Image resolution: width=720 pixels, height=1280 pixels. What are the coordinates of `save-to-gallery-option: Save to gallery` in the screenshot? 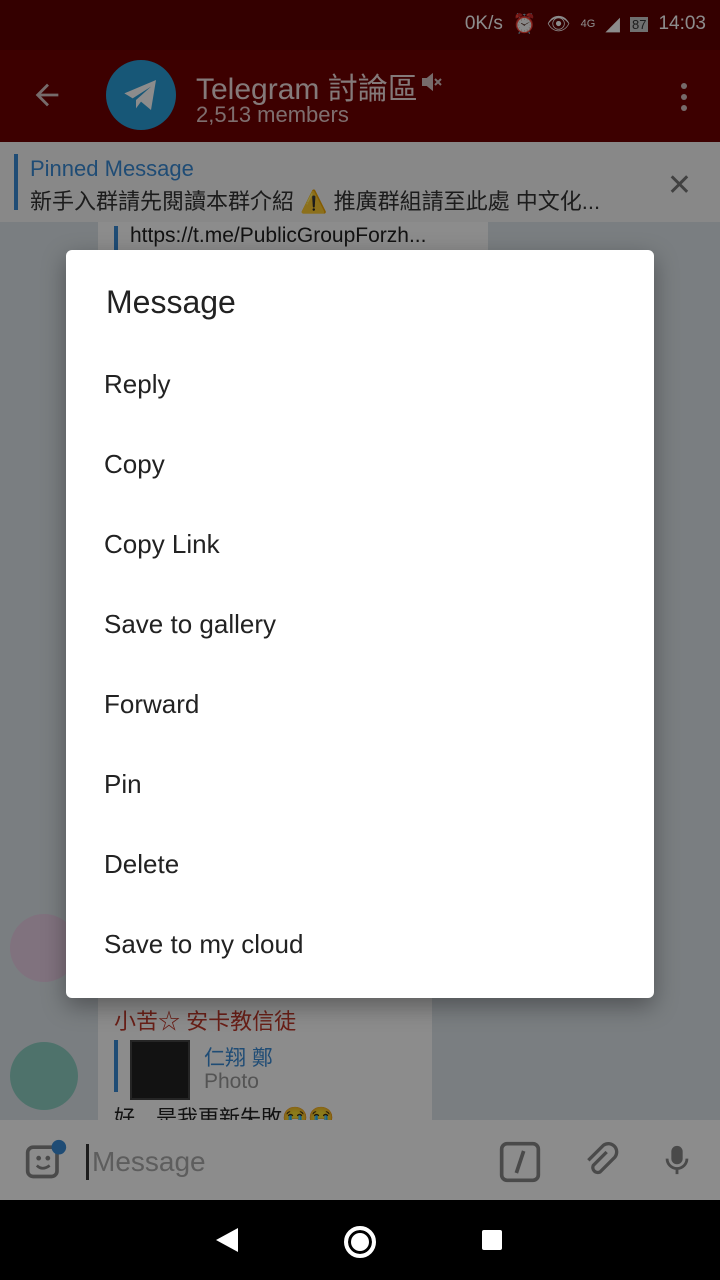 It's located at (360, 627).